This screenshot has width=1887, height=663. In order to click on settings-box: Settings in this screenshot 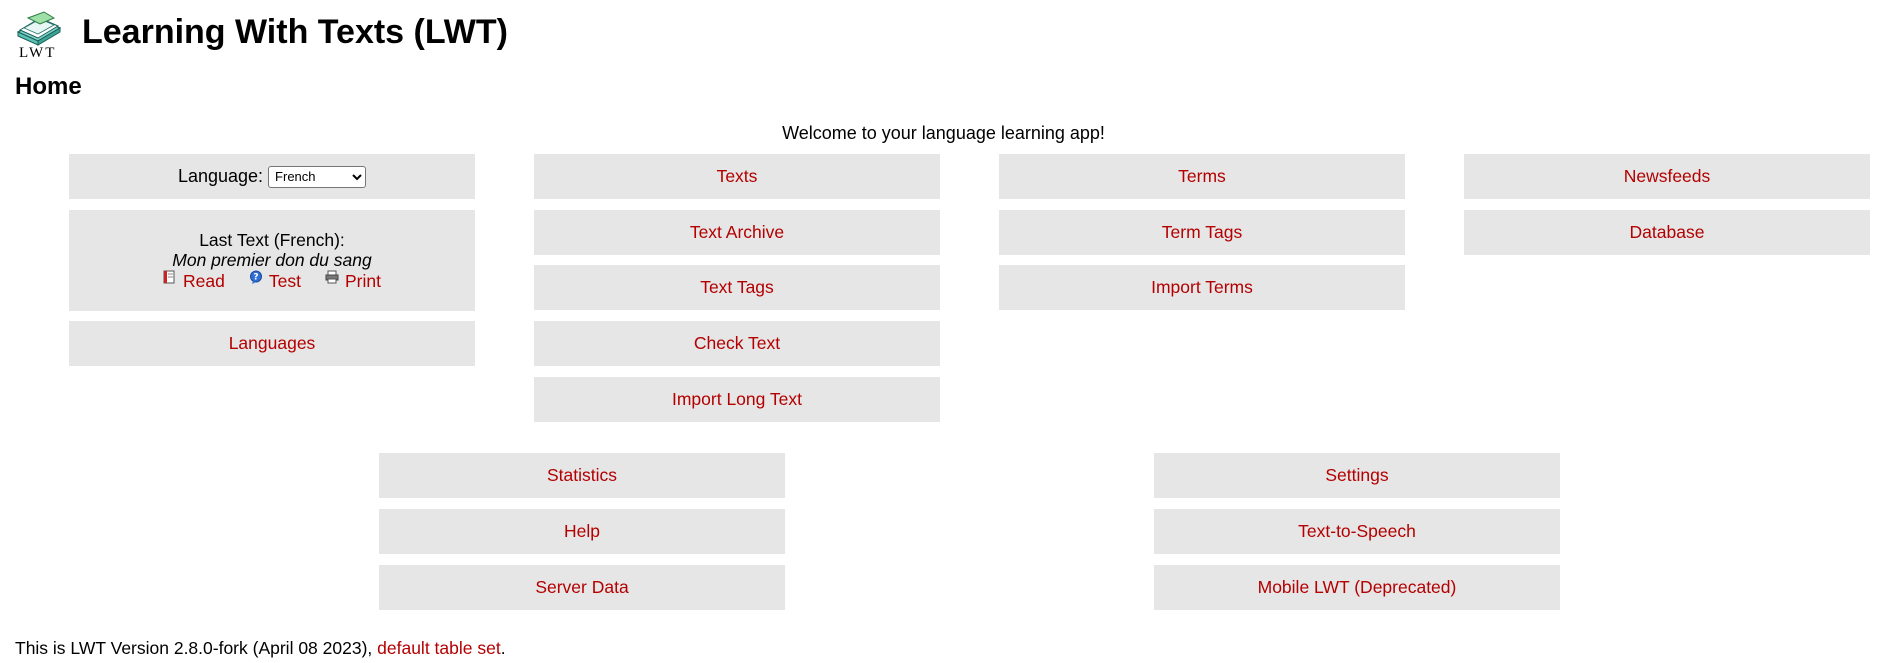, I will do `click(1357, 475)`.